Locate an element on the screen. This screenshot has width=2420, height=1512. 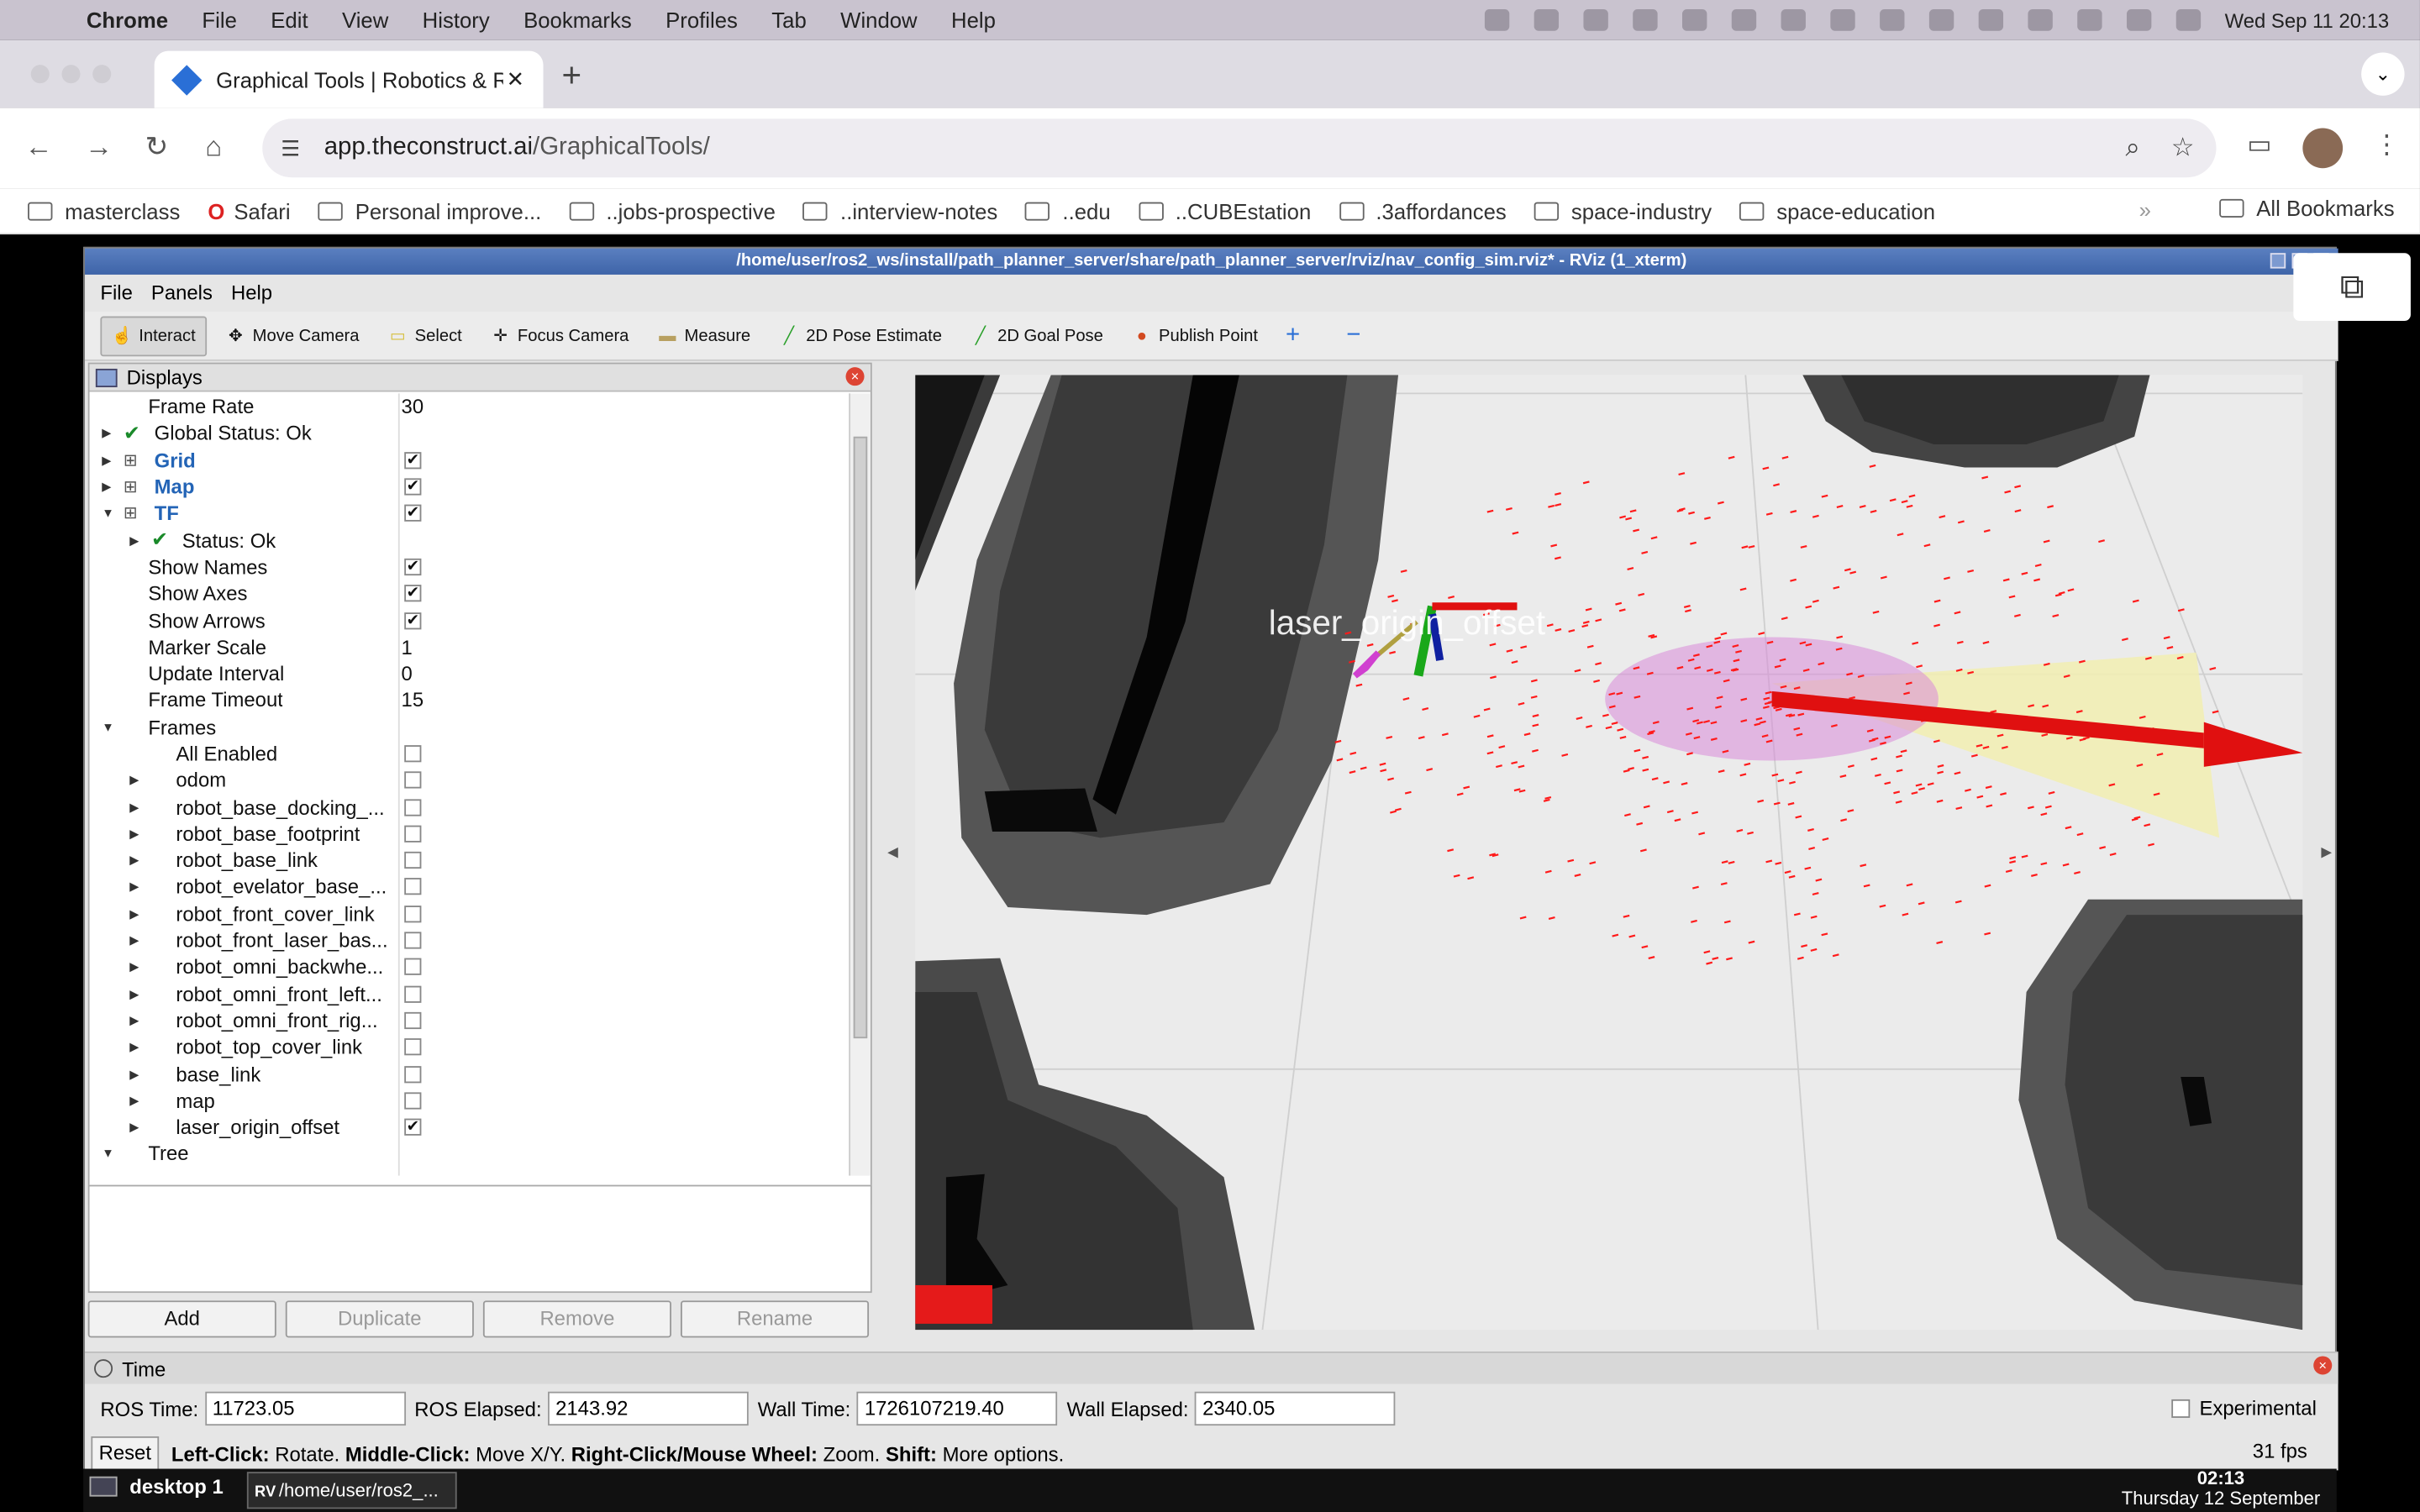
bookmark-item: ..jobs-prospective is located at coordinates (673, 210).